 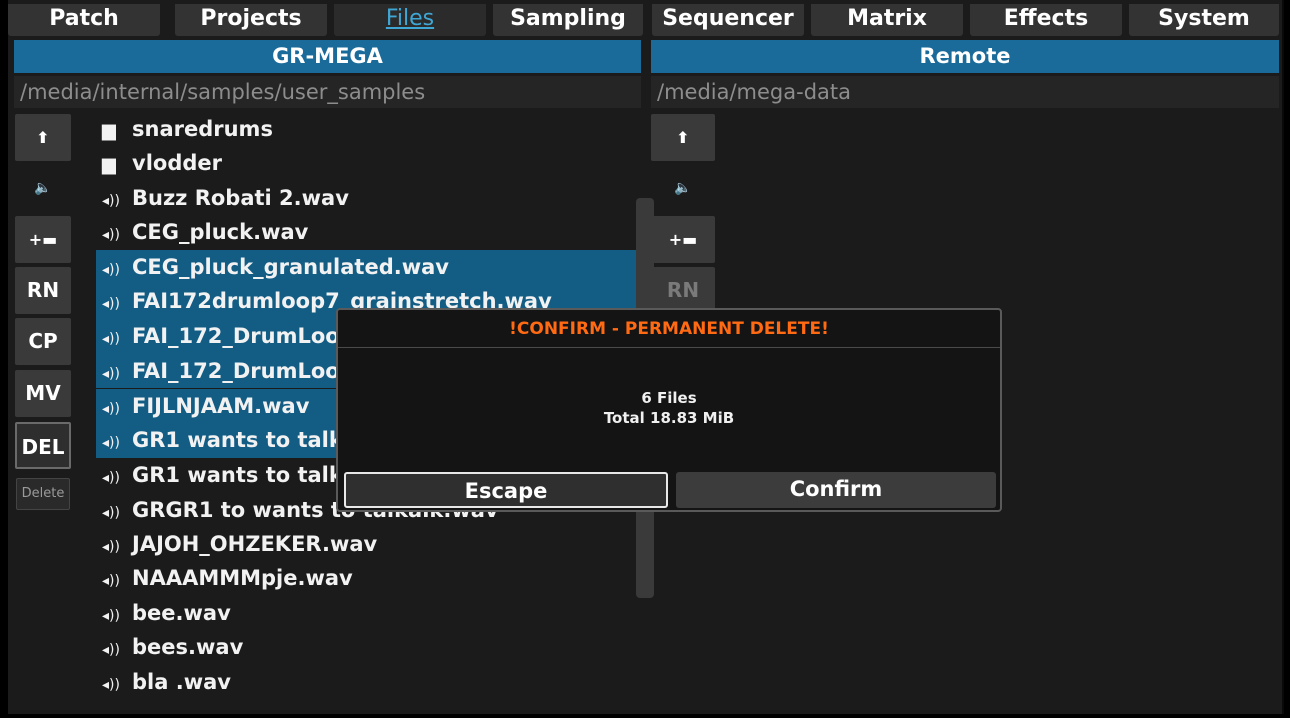 I want to click on delete-button: DEL, so click(x=43, y=445).